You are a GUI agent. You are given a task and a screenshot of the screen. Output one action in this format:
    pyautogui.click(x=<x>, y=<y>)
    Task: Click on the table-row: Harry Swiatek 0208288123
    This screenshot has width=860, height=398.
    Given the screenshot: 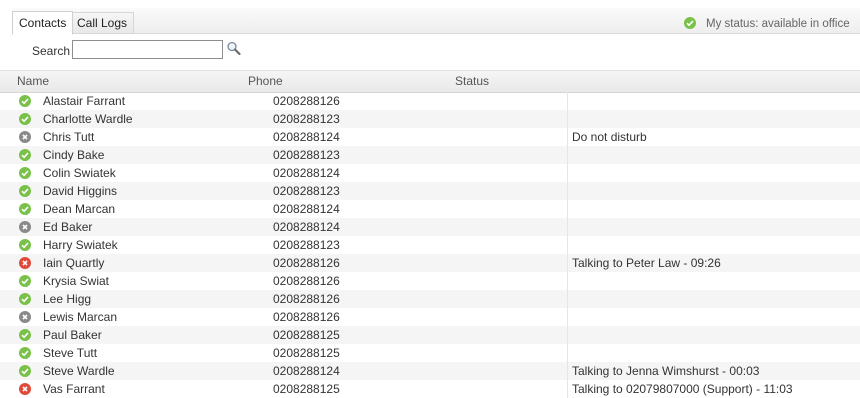 What is the action you would take?
    pyautogui.click(x=430, y=245)
    